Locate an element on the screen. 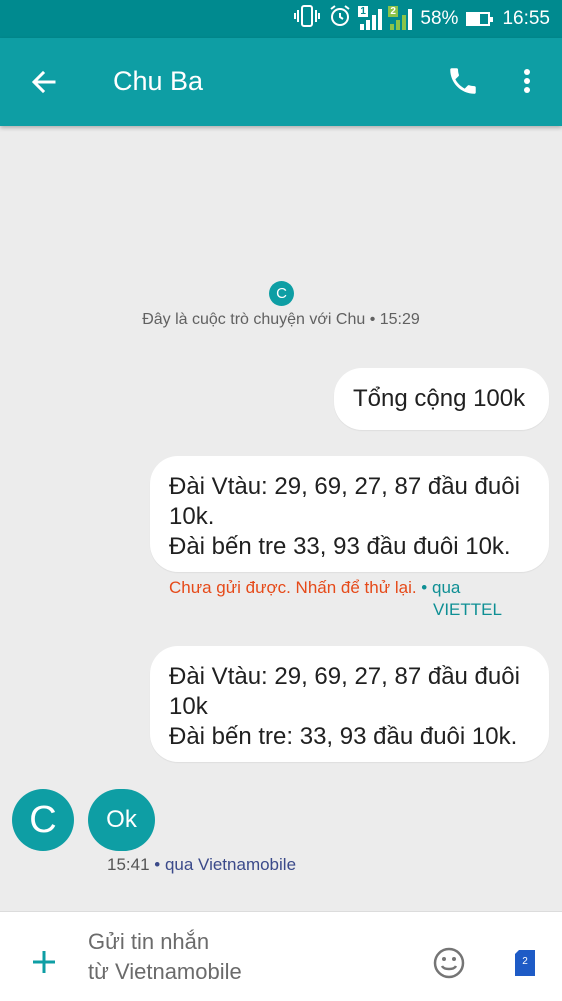  call-button is located at coordinates (463, 81).